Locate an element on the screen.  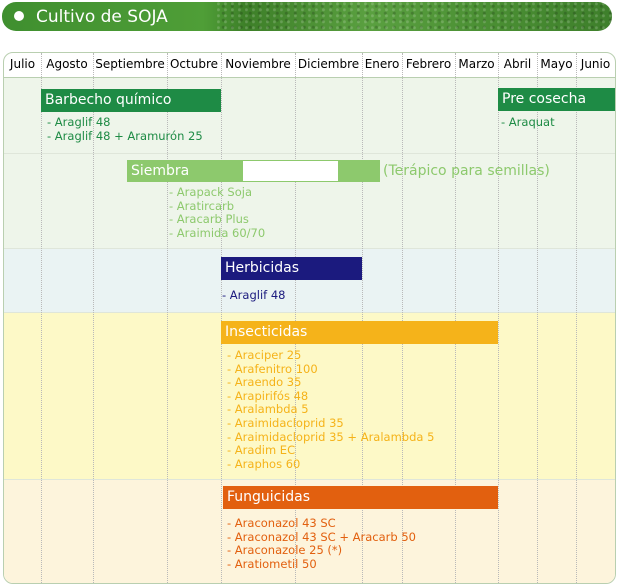
siembra-note: (Terápico para semillas) is located at coordinates (466, 171).